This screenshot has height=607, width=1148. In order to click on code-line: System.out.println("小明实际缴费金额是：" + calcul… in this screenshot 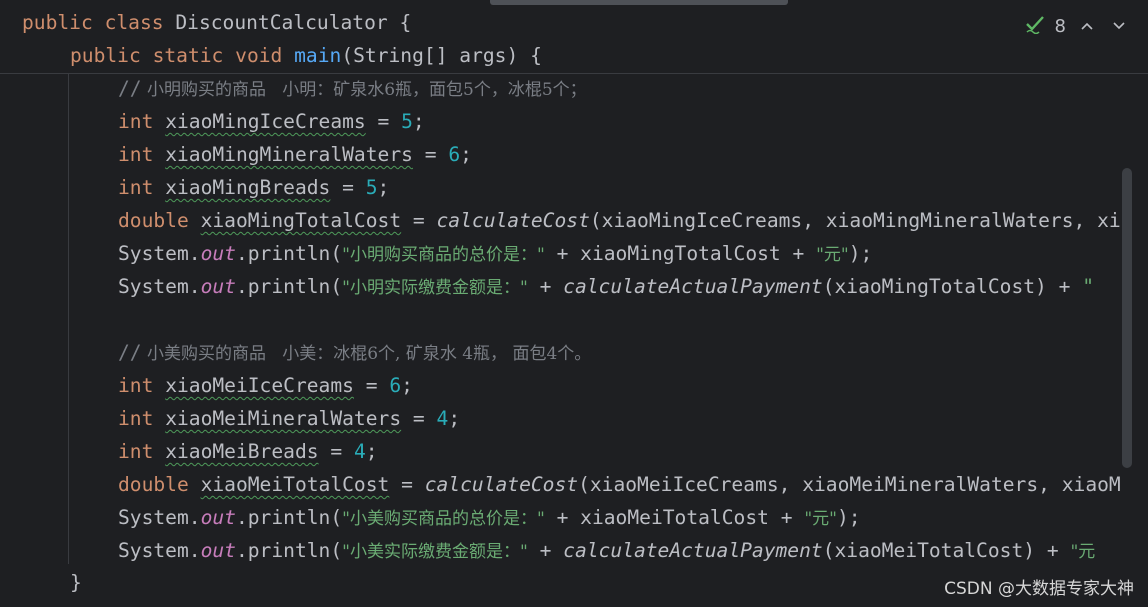, I will do `click(606, 286)`.